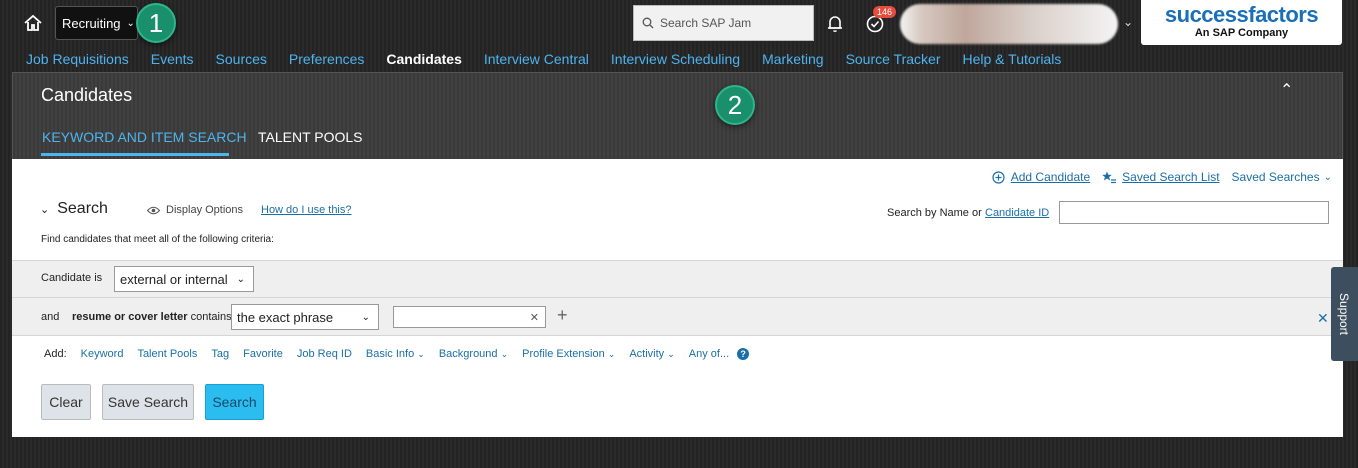 The image size is (1358, 468). Describe the element at coordinates (647, 354) in the screenshot. I see `activity-label: Activity` at that location.